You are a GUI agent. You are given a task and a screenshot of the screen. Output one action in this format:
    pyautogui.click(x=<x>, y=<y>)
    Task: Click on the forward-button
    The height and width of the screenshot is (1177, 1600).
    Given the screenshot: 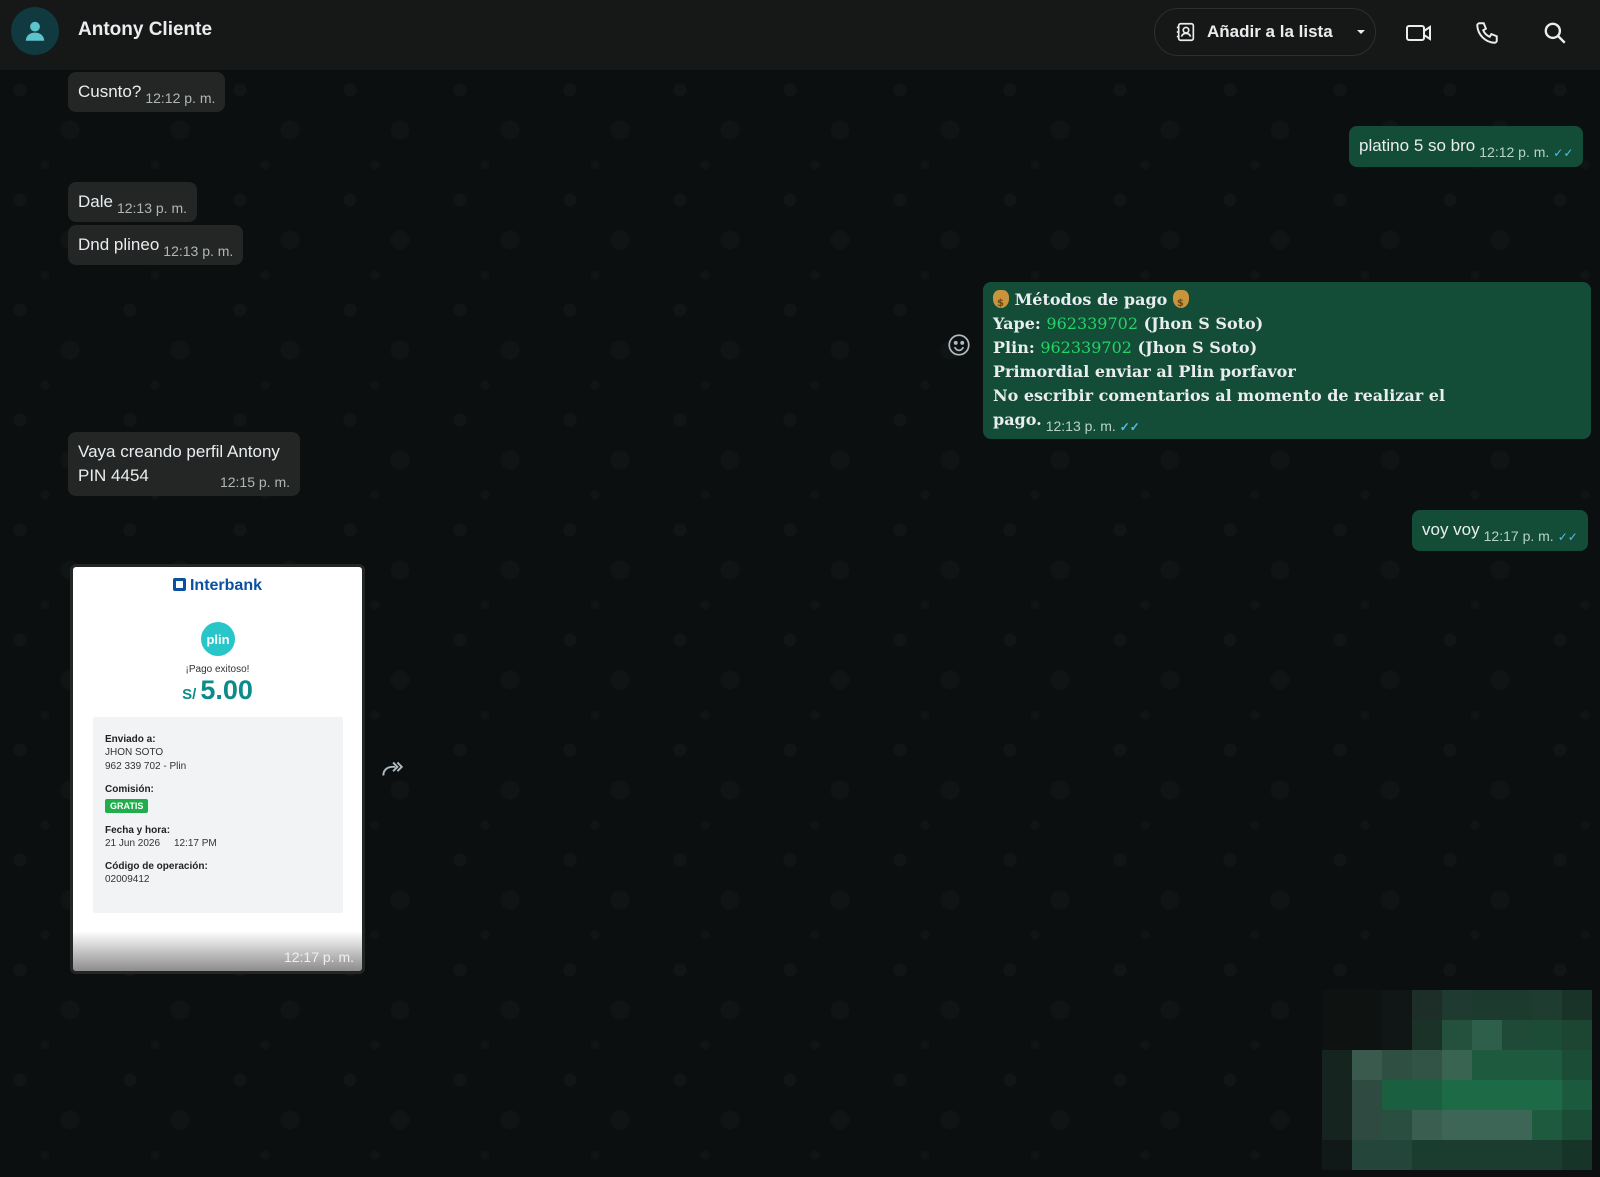 What is the action you would take?
    pyautogui.click(x=392, y=769)
    